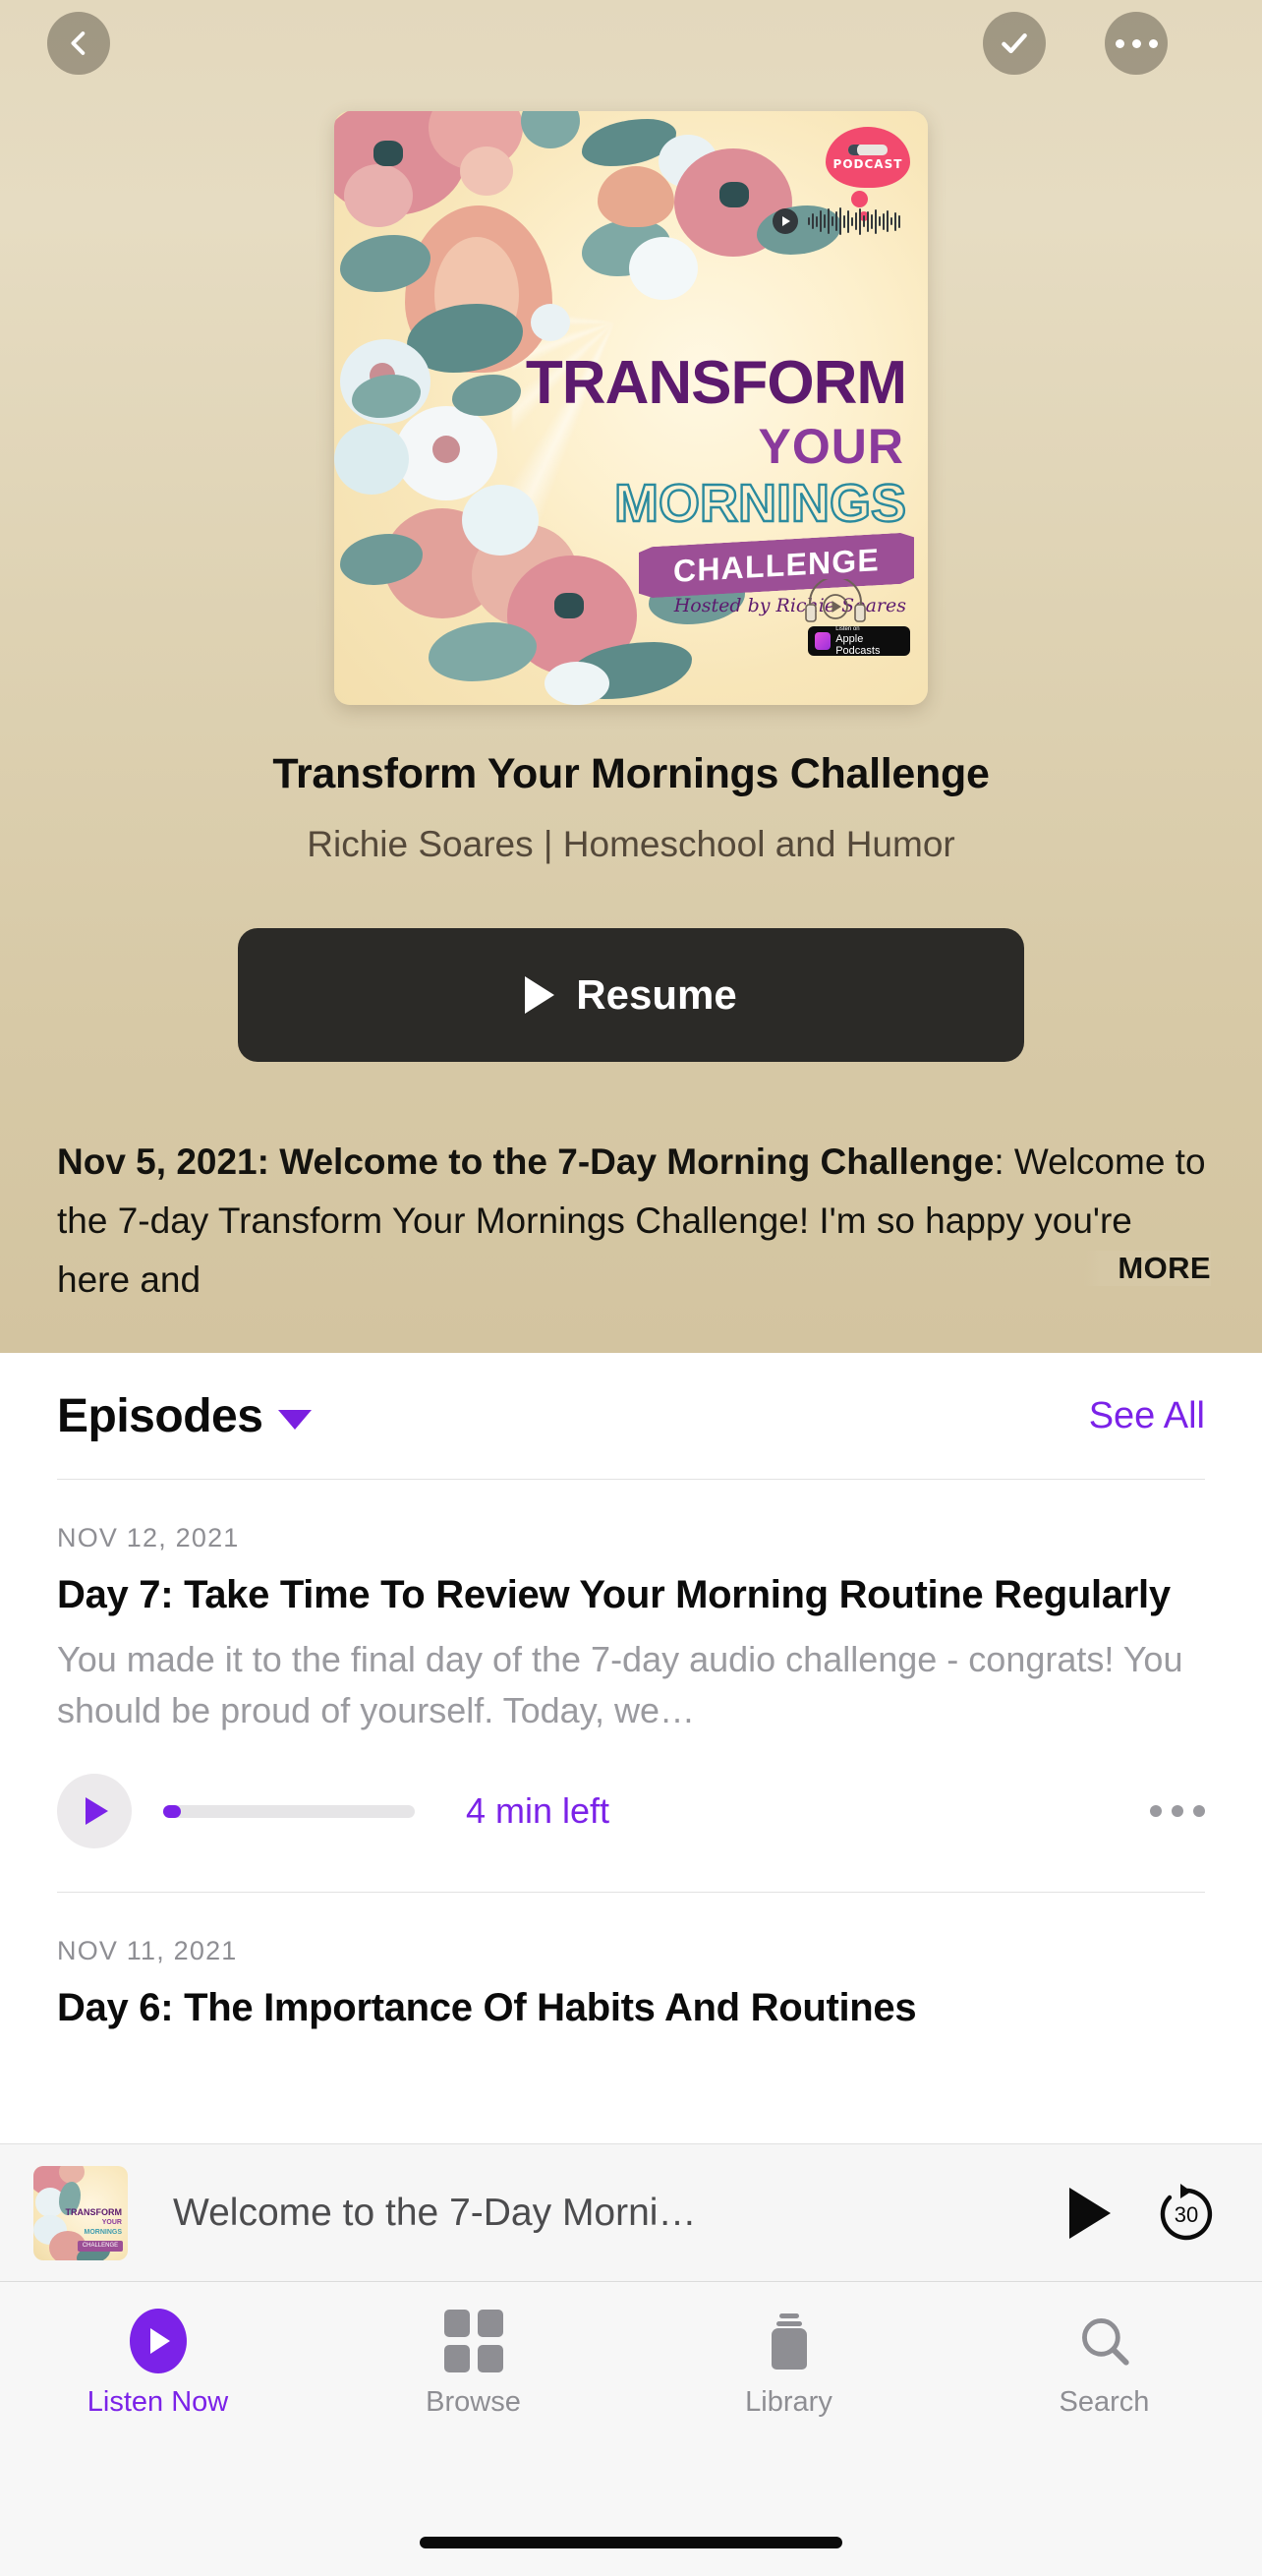  I want to click on episode-date: NOV 12, 2021, so click(148, 1537).